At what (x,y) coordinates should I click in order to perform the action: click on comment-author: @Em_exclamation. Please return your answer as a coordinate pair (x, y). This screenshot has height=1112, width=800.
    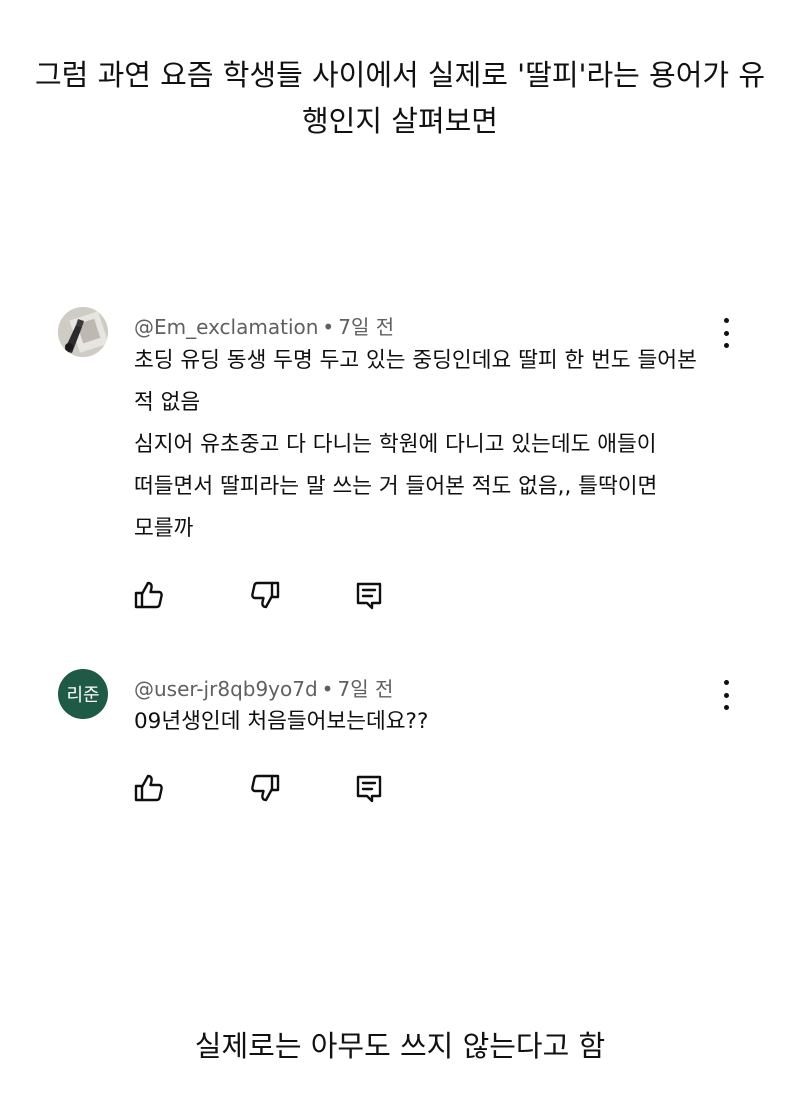
    Looking at the image, I should click on (226, 327).